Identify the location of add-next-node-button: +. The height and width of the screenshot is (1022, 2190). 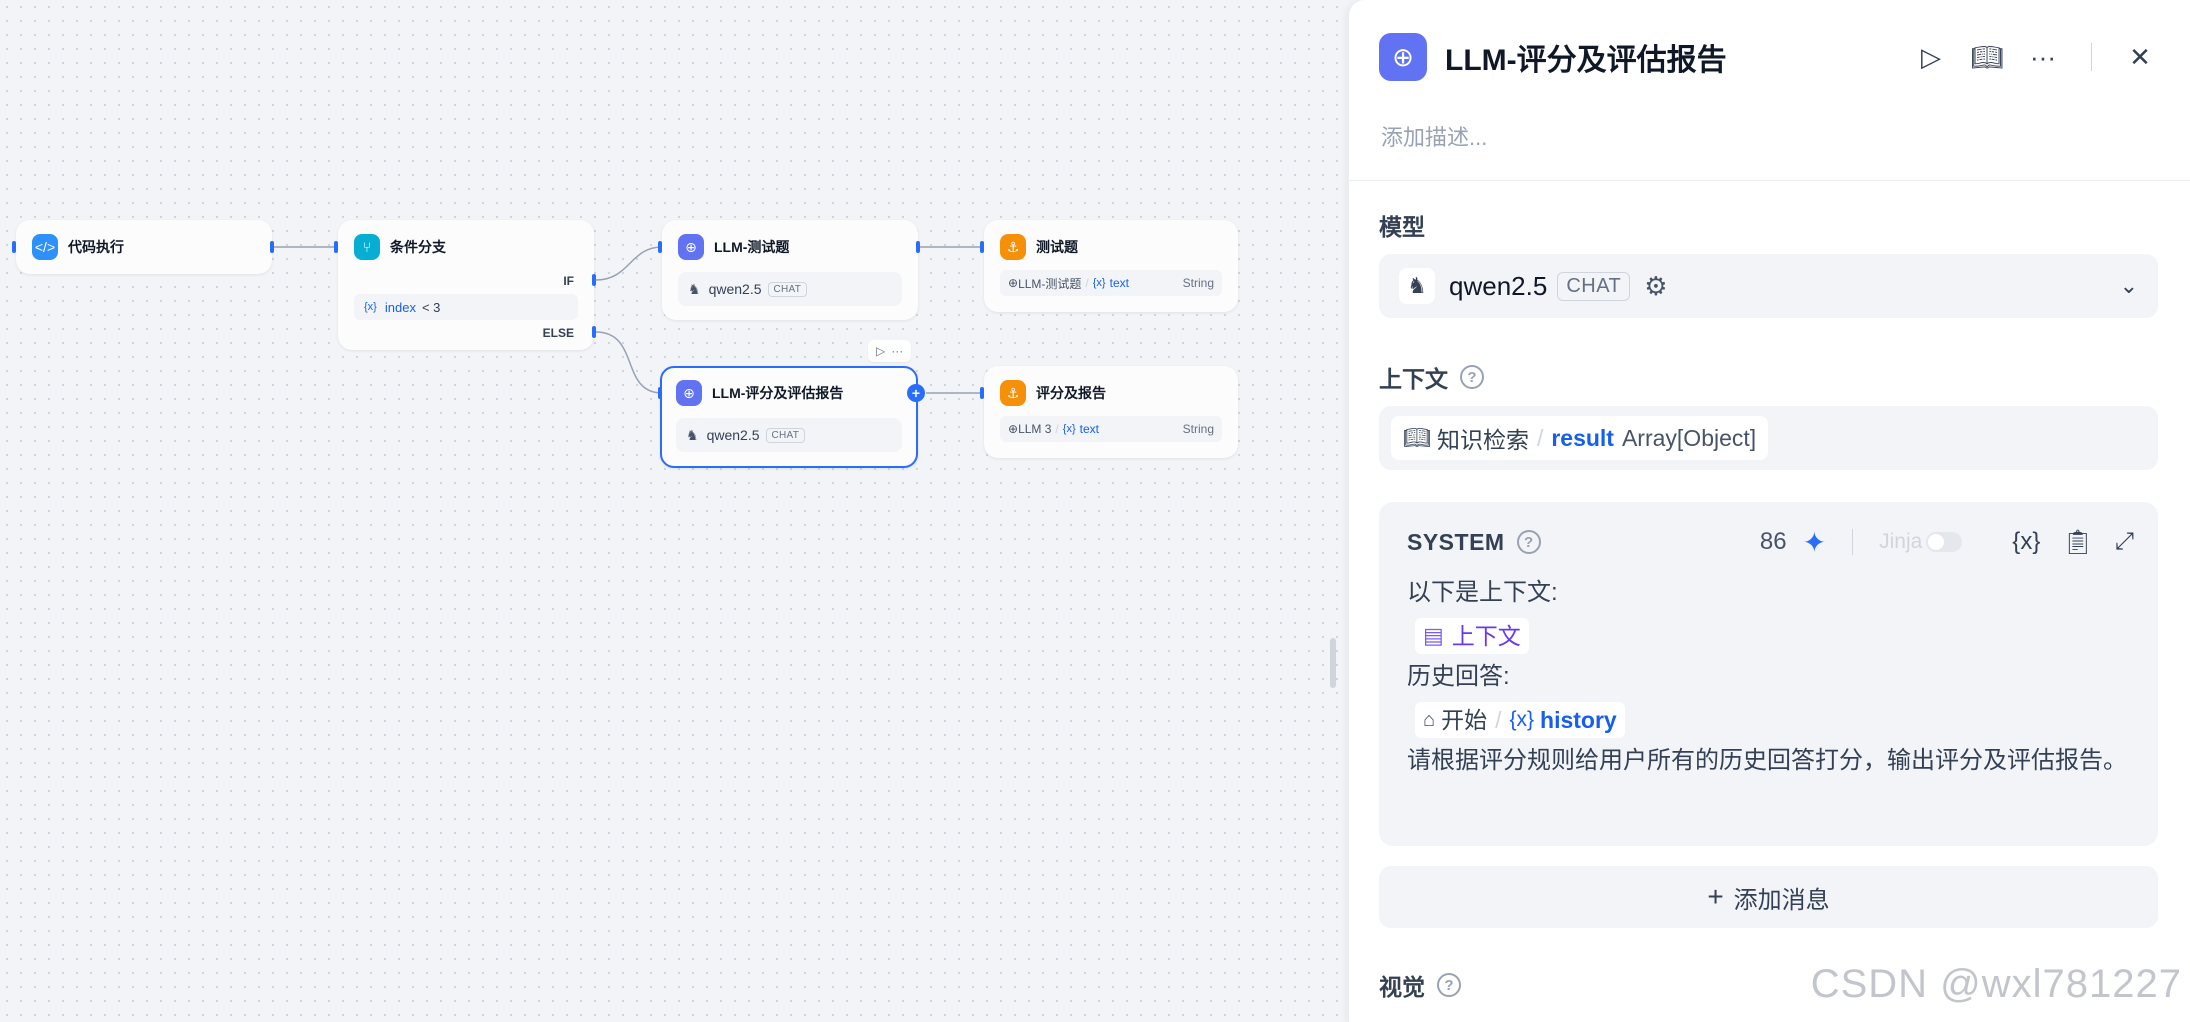
(916, 393).